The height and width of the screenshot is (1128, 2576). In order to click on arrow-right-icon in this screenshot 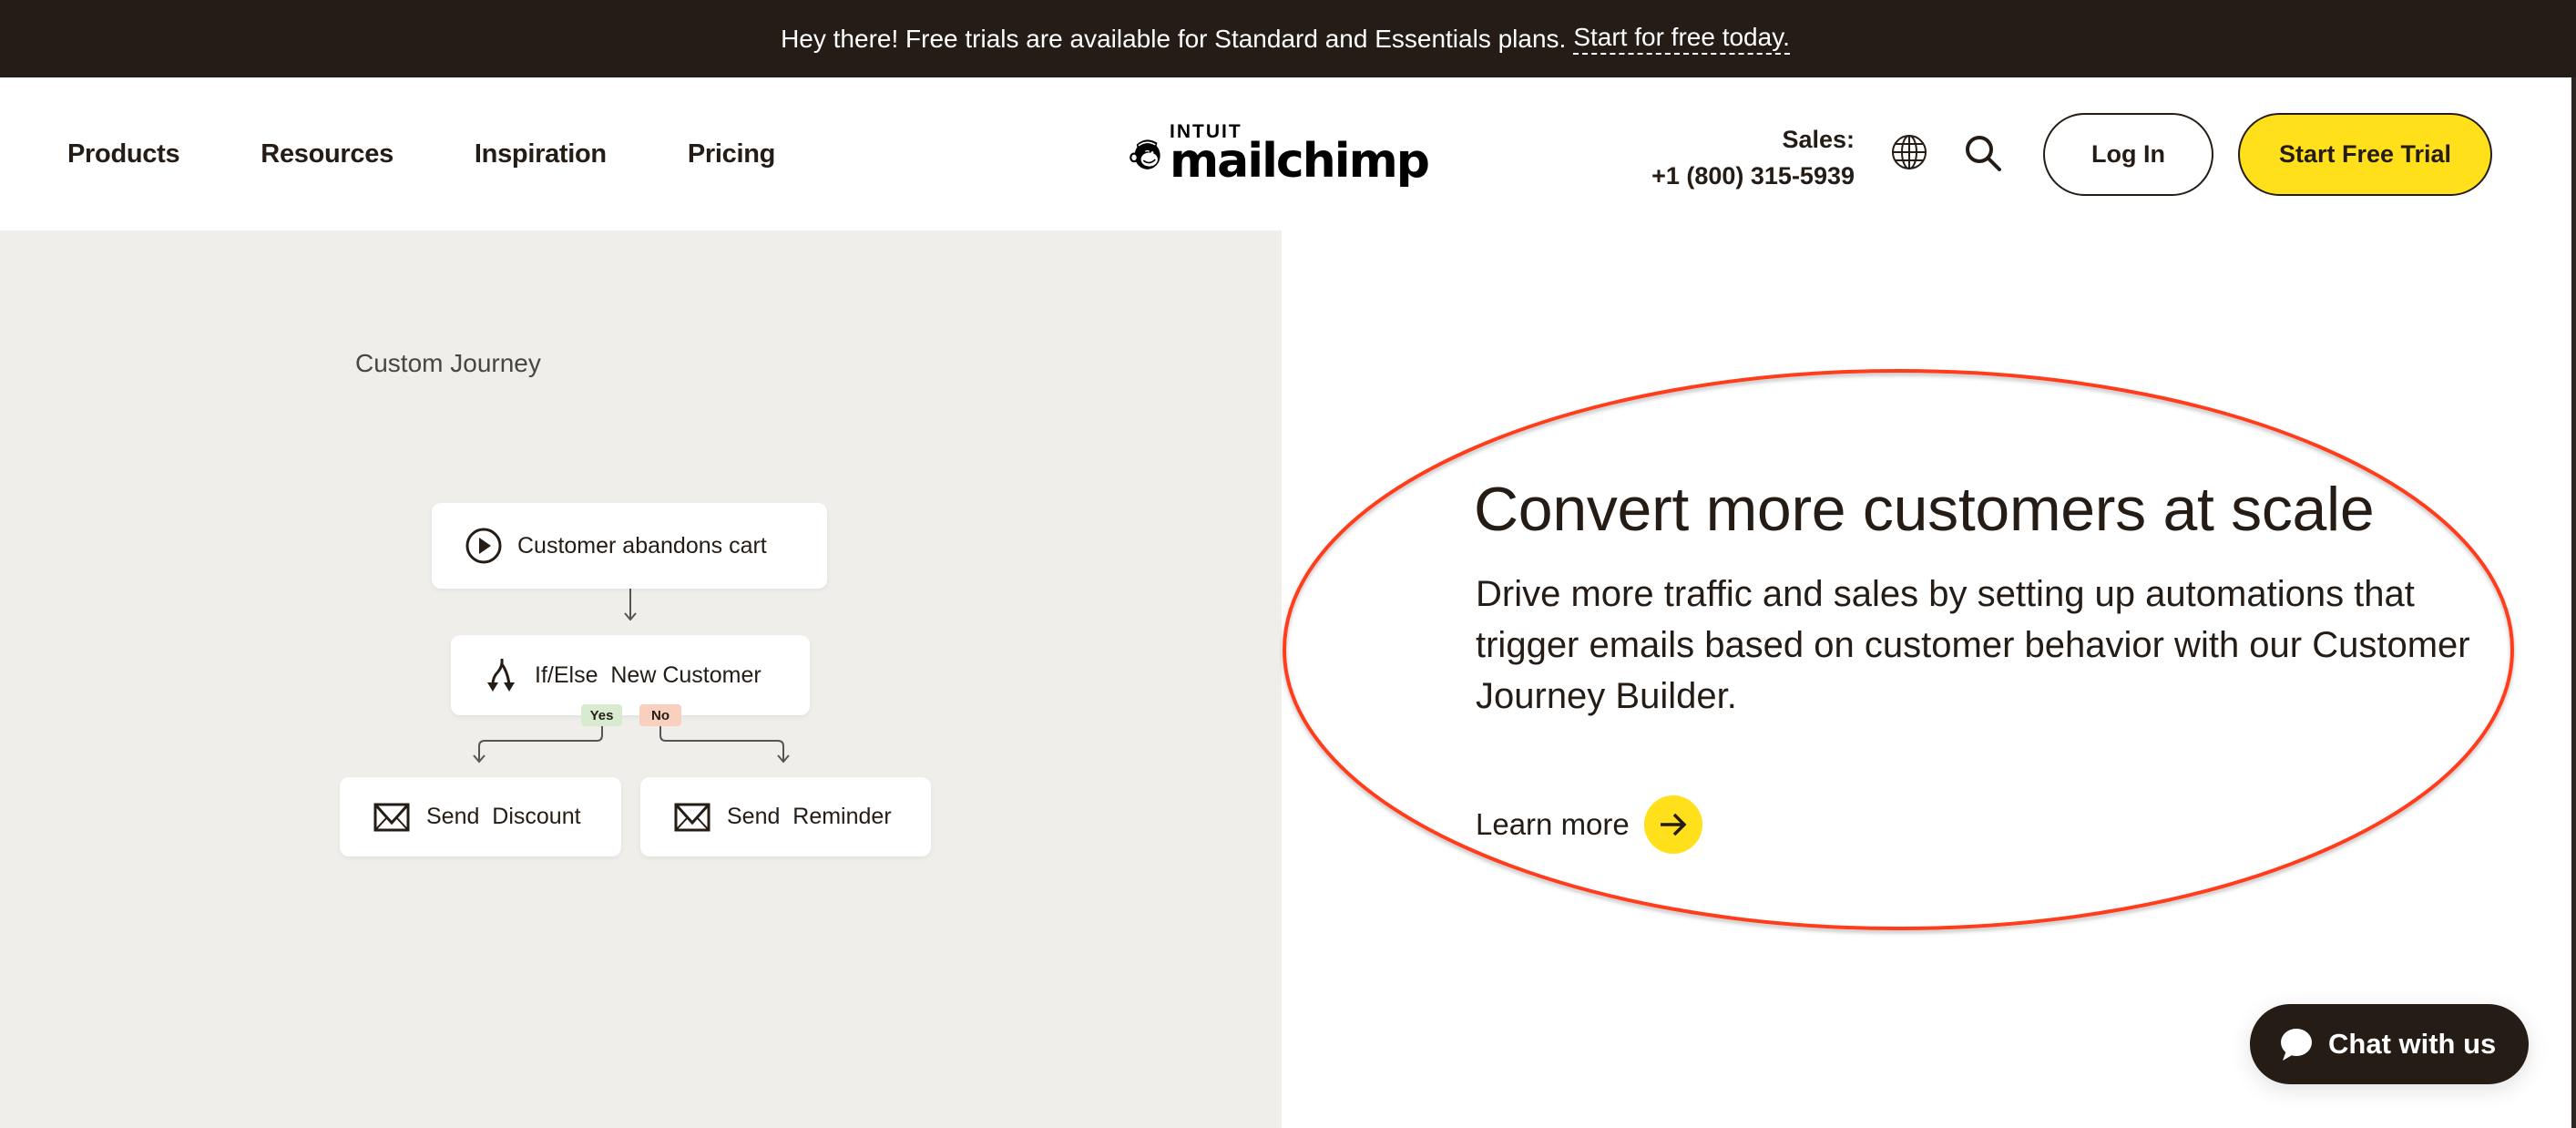, I will do `click(1672, 824)`.